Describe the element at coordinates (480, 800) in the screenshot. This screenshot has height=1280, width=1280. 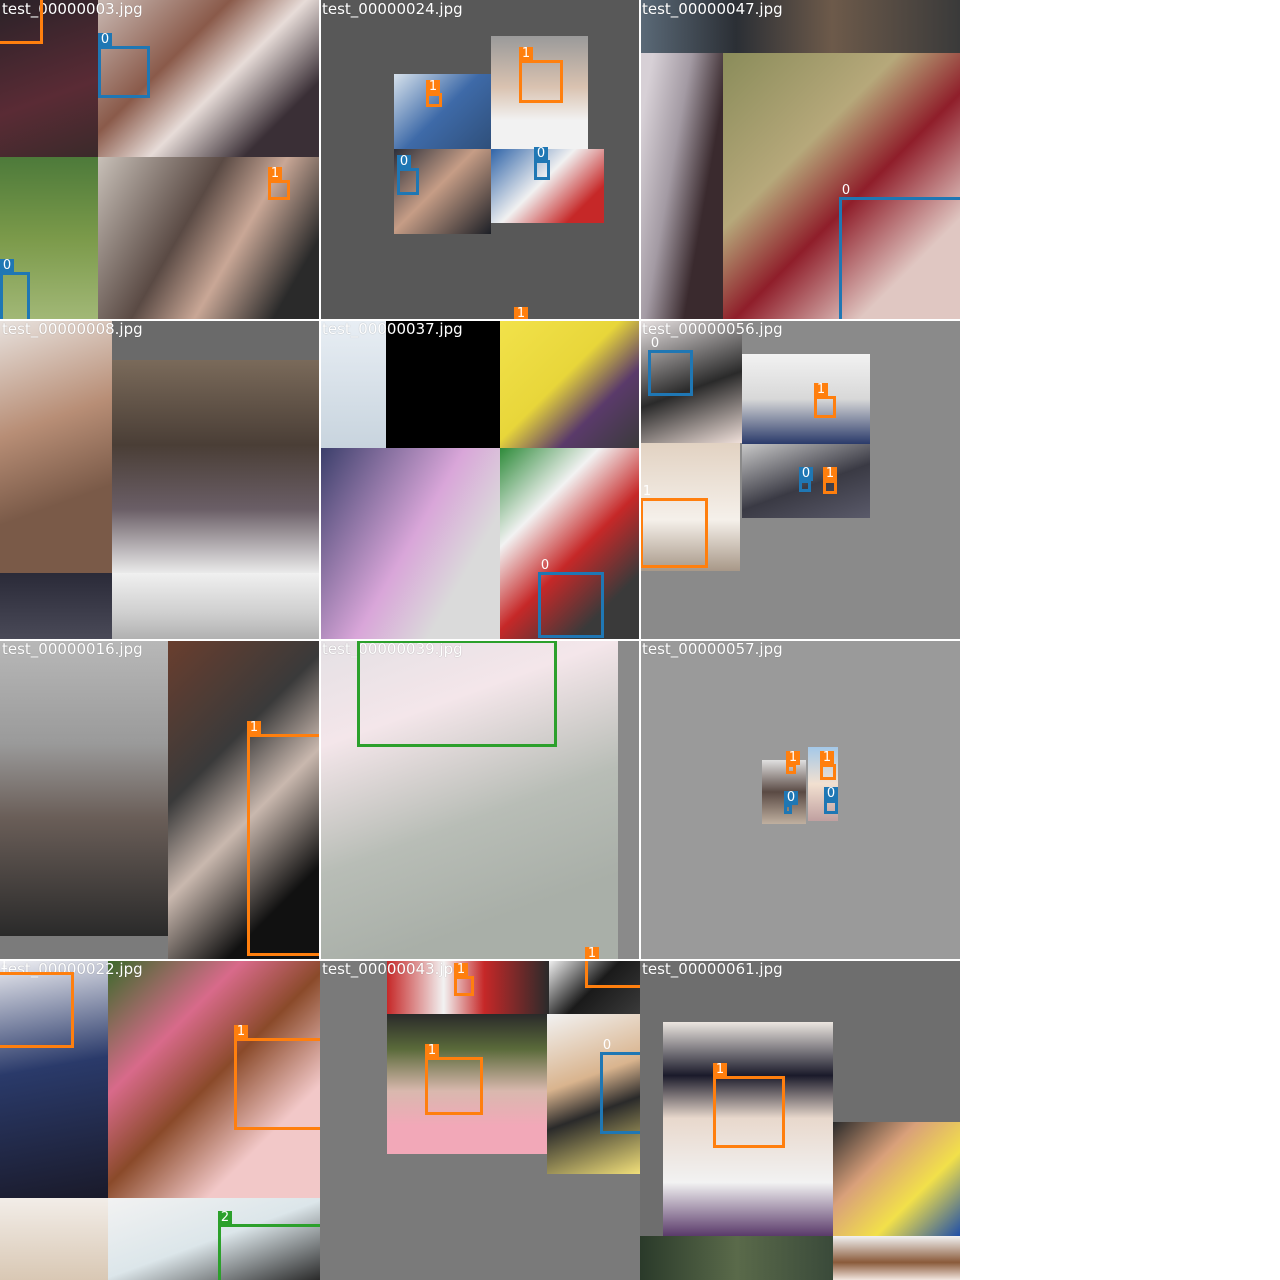
I see `mosaic-tile: test_00000039.jpg 2 1` at that location.